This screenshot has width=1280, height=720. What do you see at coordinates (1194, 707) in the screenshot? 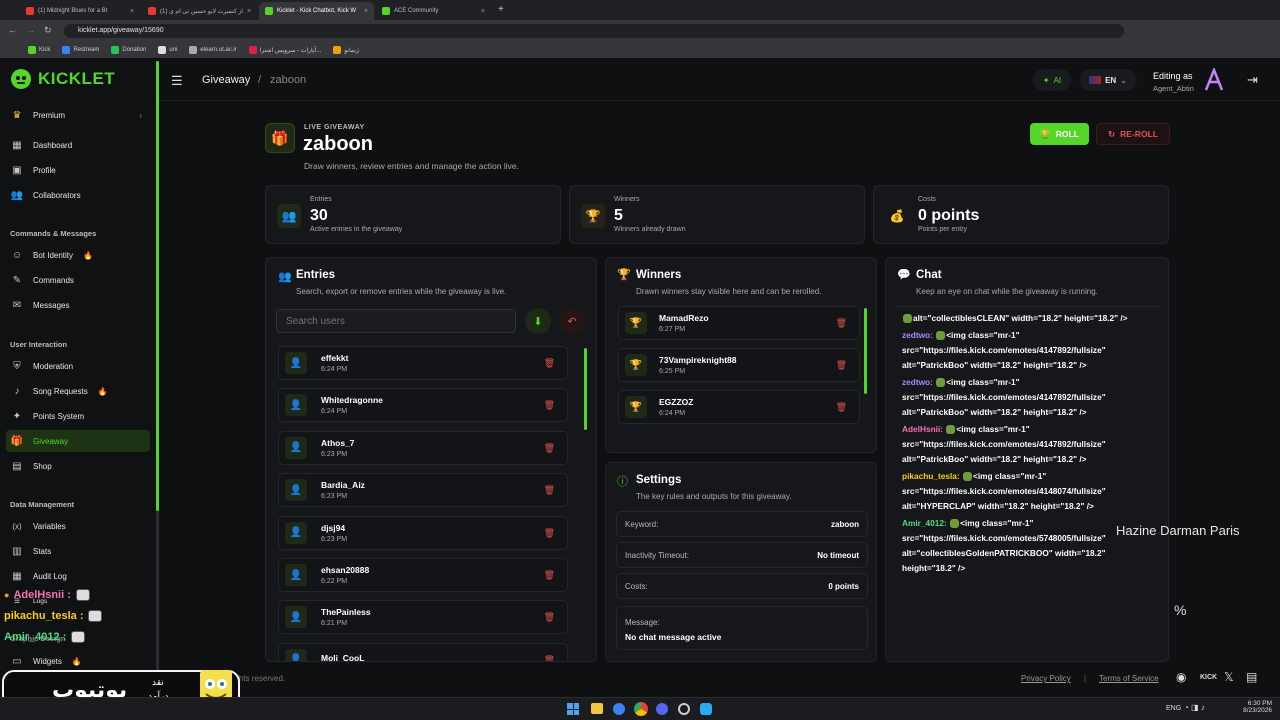
I see `wifi-icon: ◔ ◨ ♪` at bounding box center [1194, 707].